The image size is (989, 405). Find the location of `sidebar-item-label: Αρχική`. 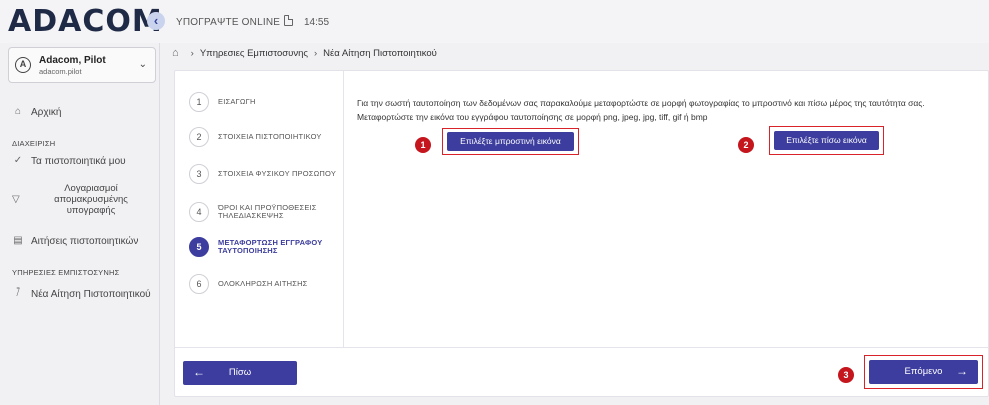

sidebar-item-label: Αρχική is located at coordinates (46, 112).